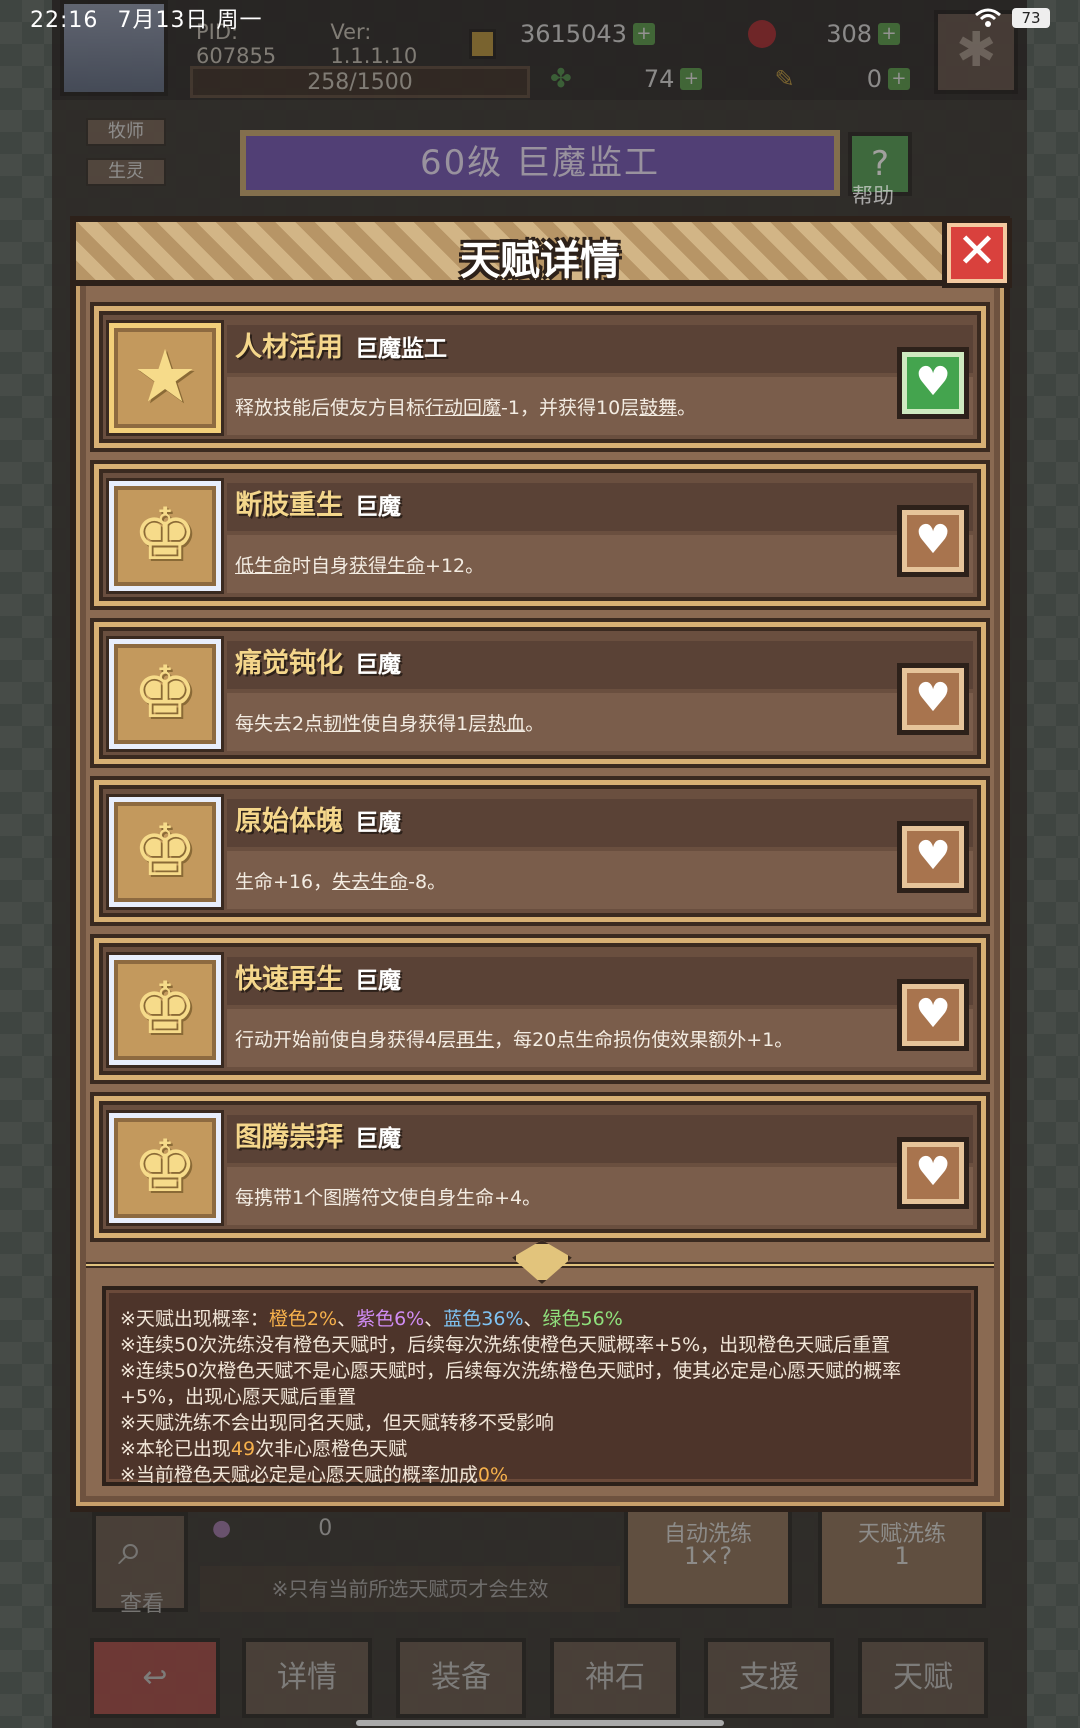  I want to click on talent-desc-row: 释放技能后使友方目标行动回魔-1，并获得10层鼓舞。, so click(600, 406).